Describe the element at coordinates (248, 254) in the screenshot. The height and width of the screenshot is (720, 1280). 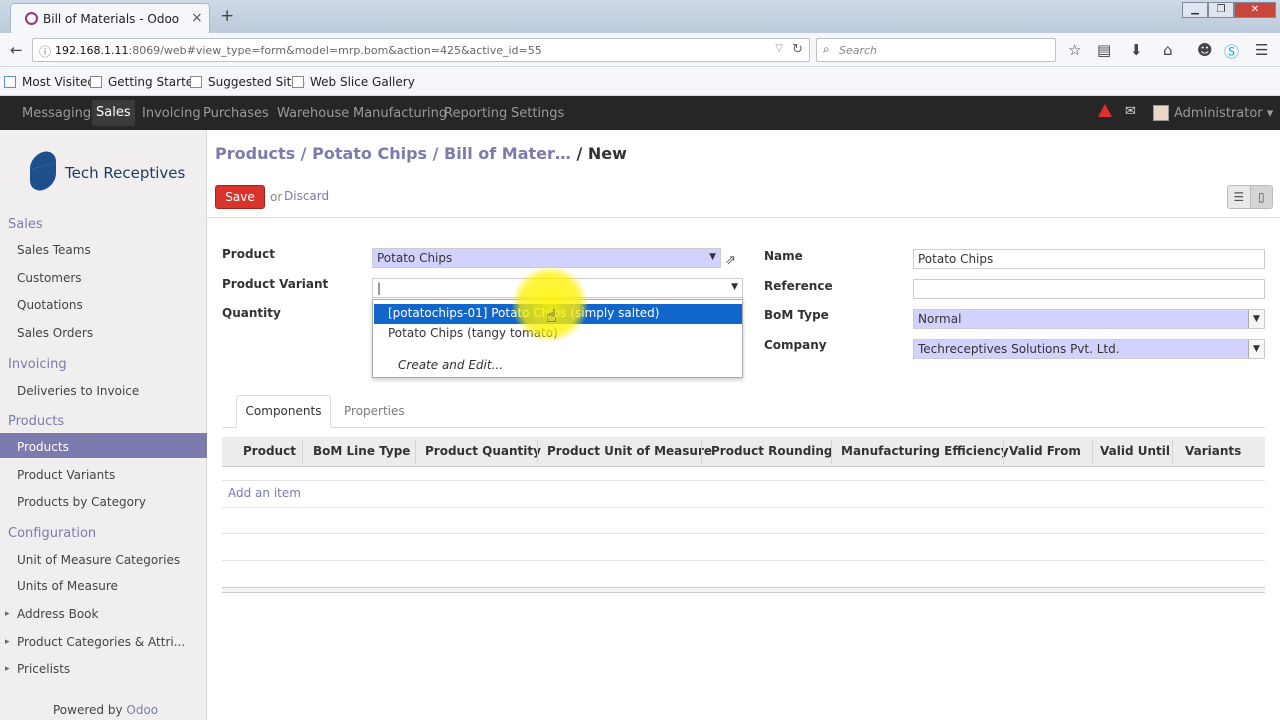
I see `product-label: Product` at that location.